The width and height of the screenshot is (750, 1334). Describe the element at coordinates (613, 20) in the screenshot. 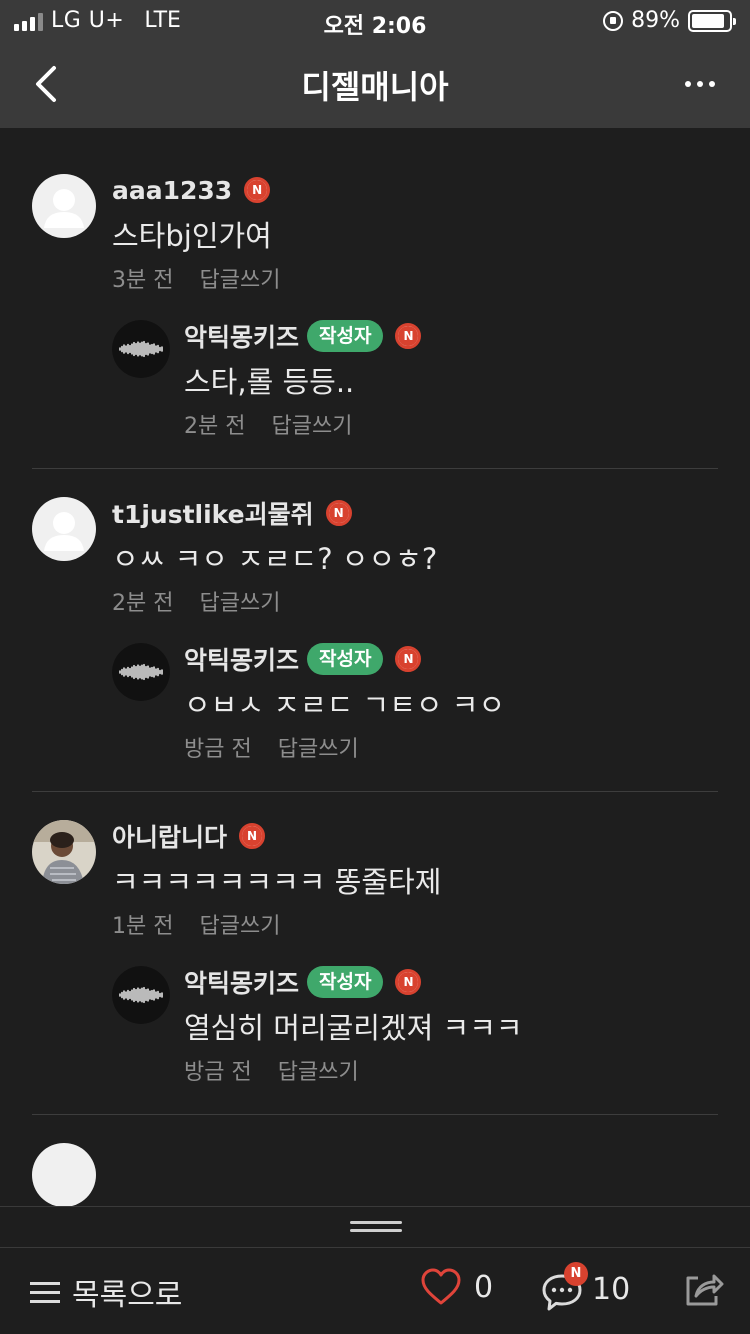

I see `rotation-lock-icon` at that location.